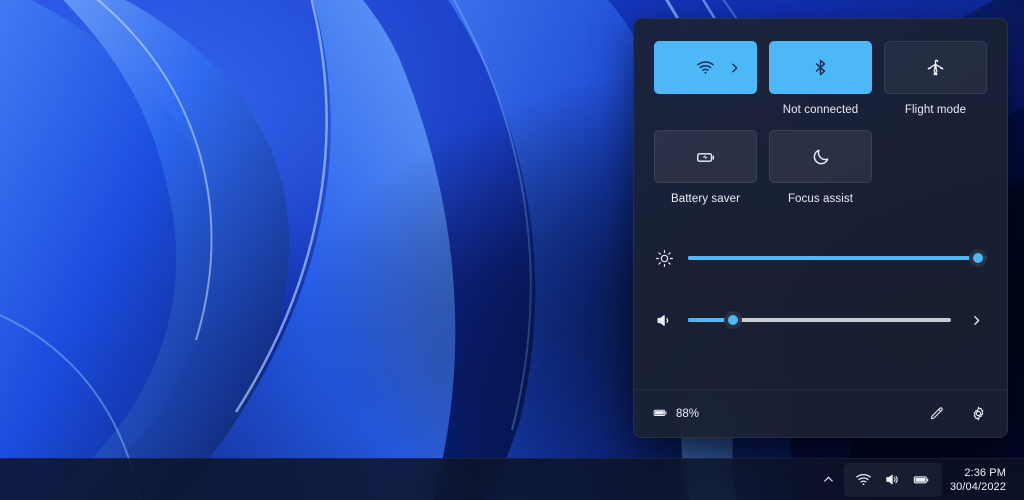 This screenshot has width=1024, height=500. I want to click on chevron-right-icon, so click(734, 67).